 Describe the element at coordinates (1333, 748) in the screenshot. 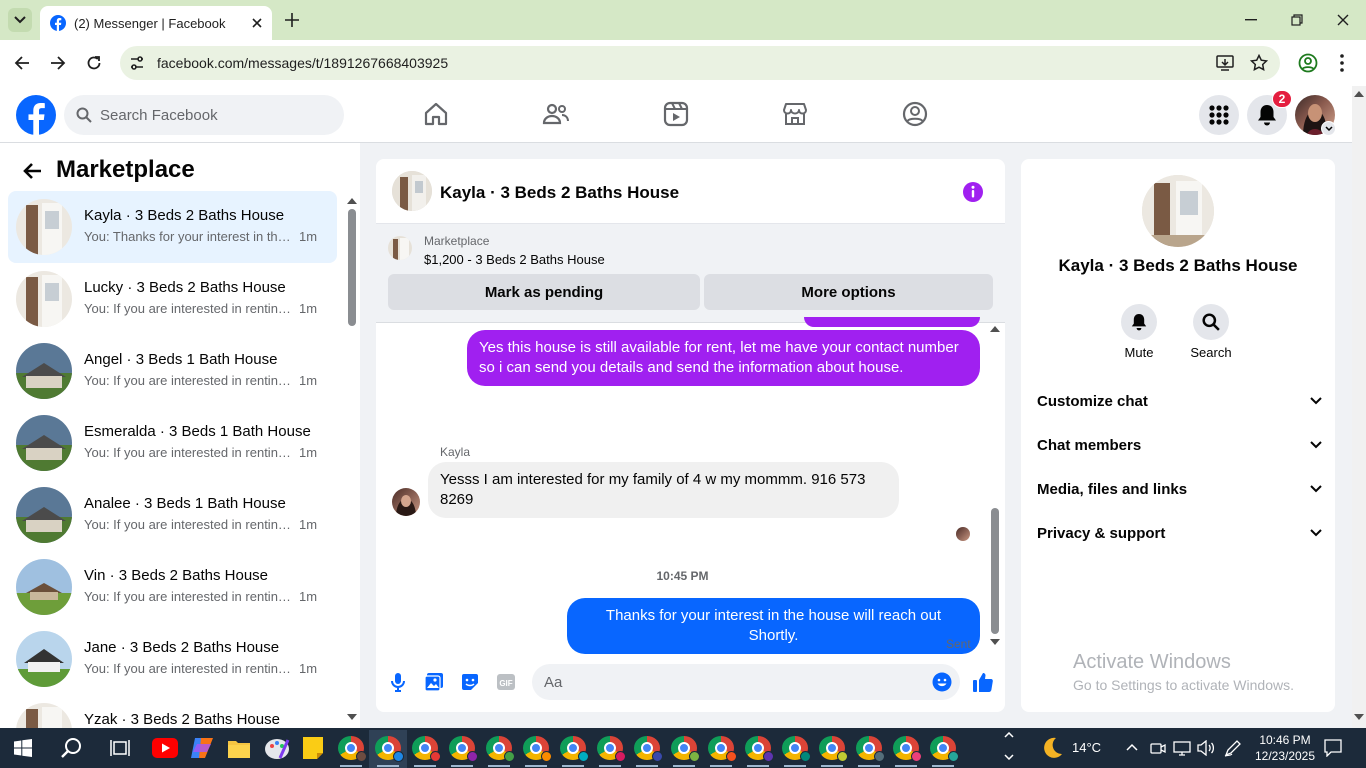

I see `notification-center-icon` at that location.